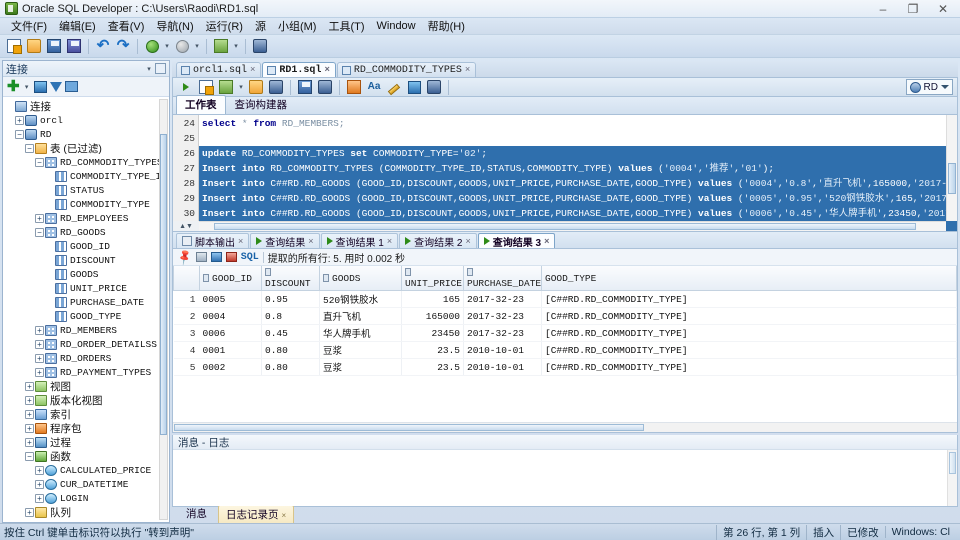  I want to click on results-tab: 脚本输出 ×, so click(213, 241).